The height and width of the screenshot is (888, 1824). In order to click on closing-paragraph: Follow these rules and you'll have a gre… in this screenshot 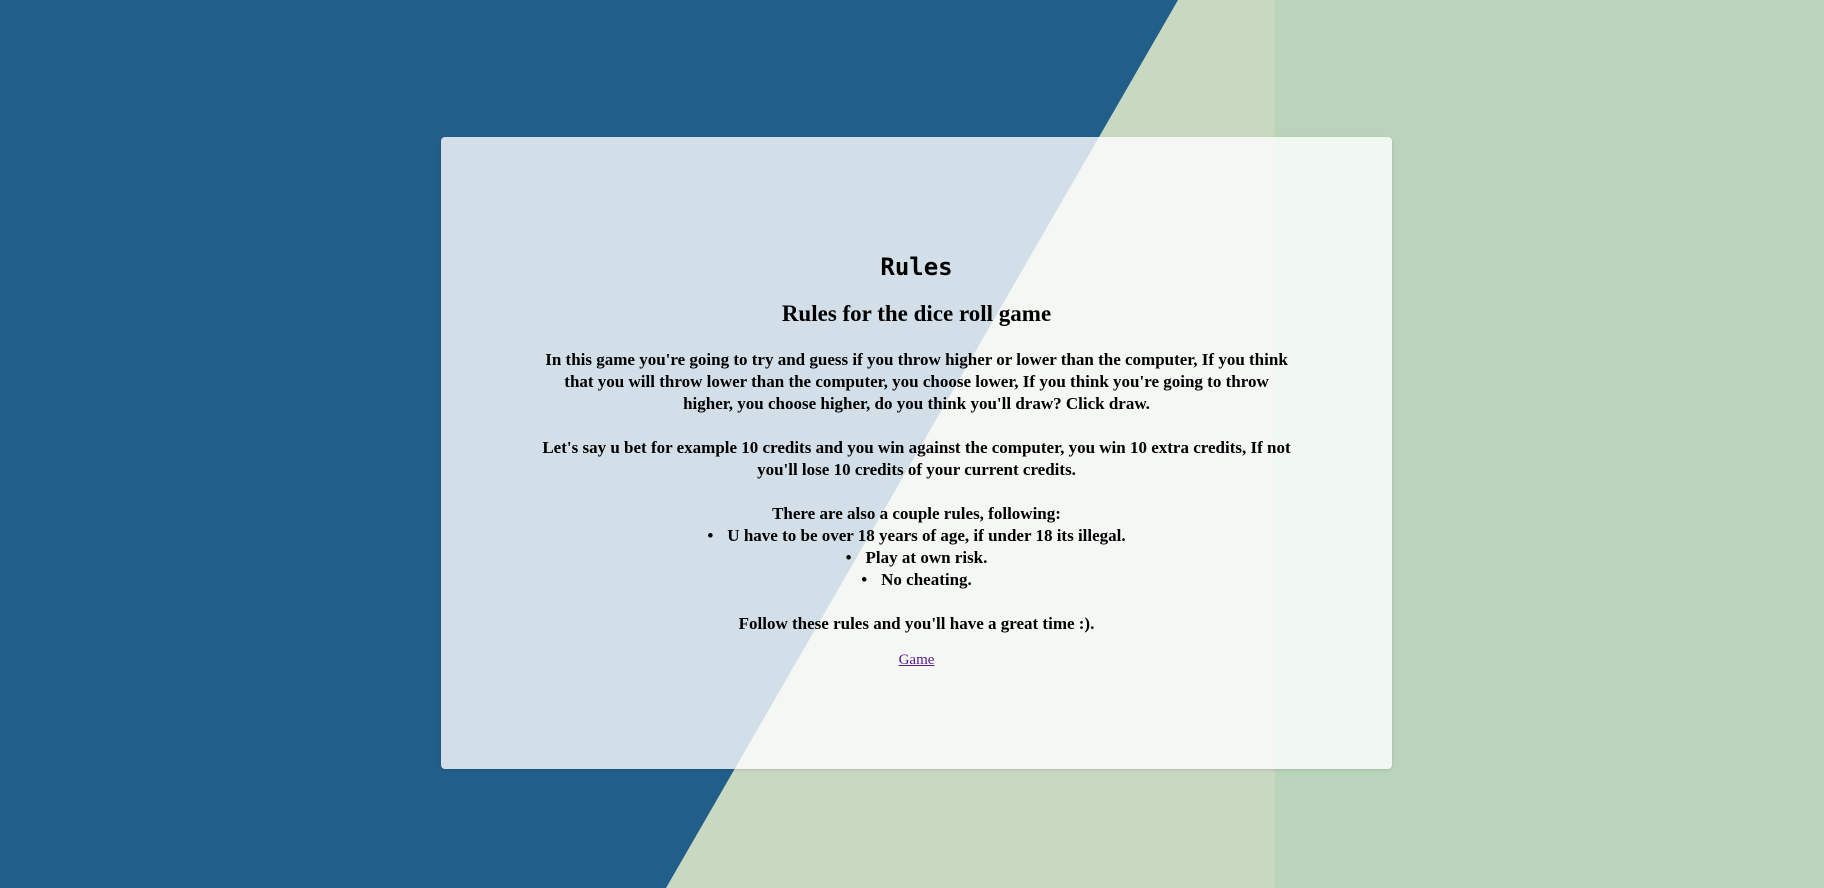, I will do `click(916, 623)`.